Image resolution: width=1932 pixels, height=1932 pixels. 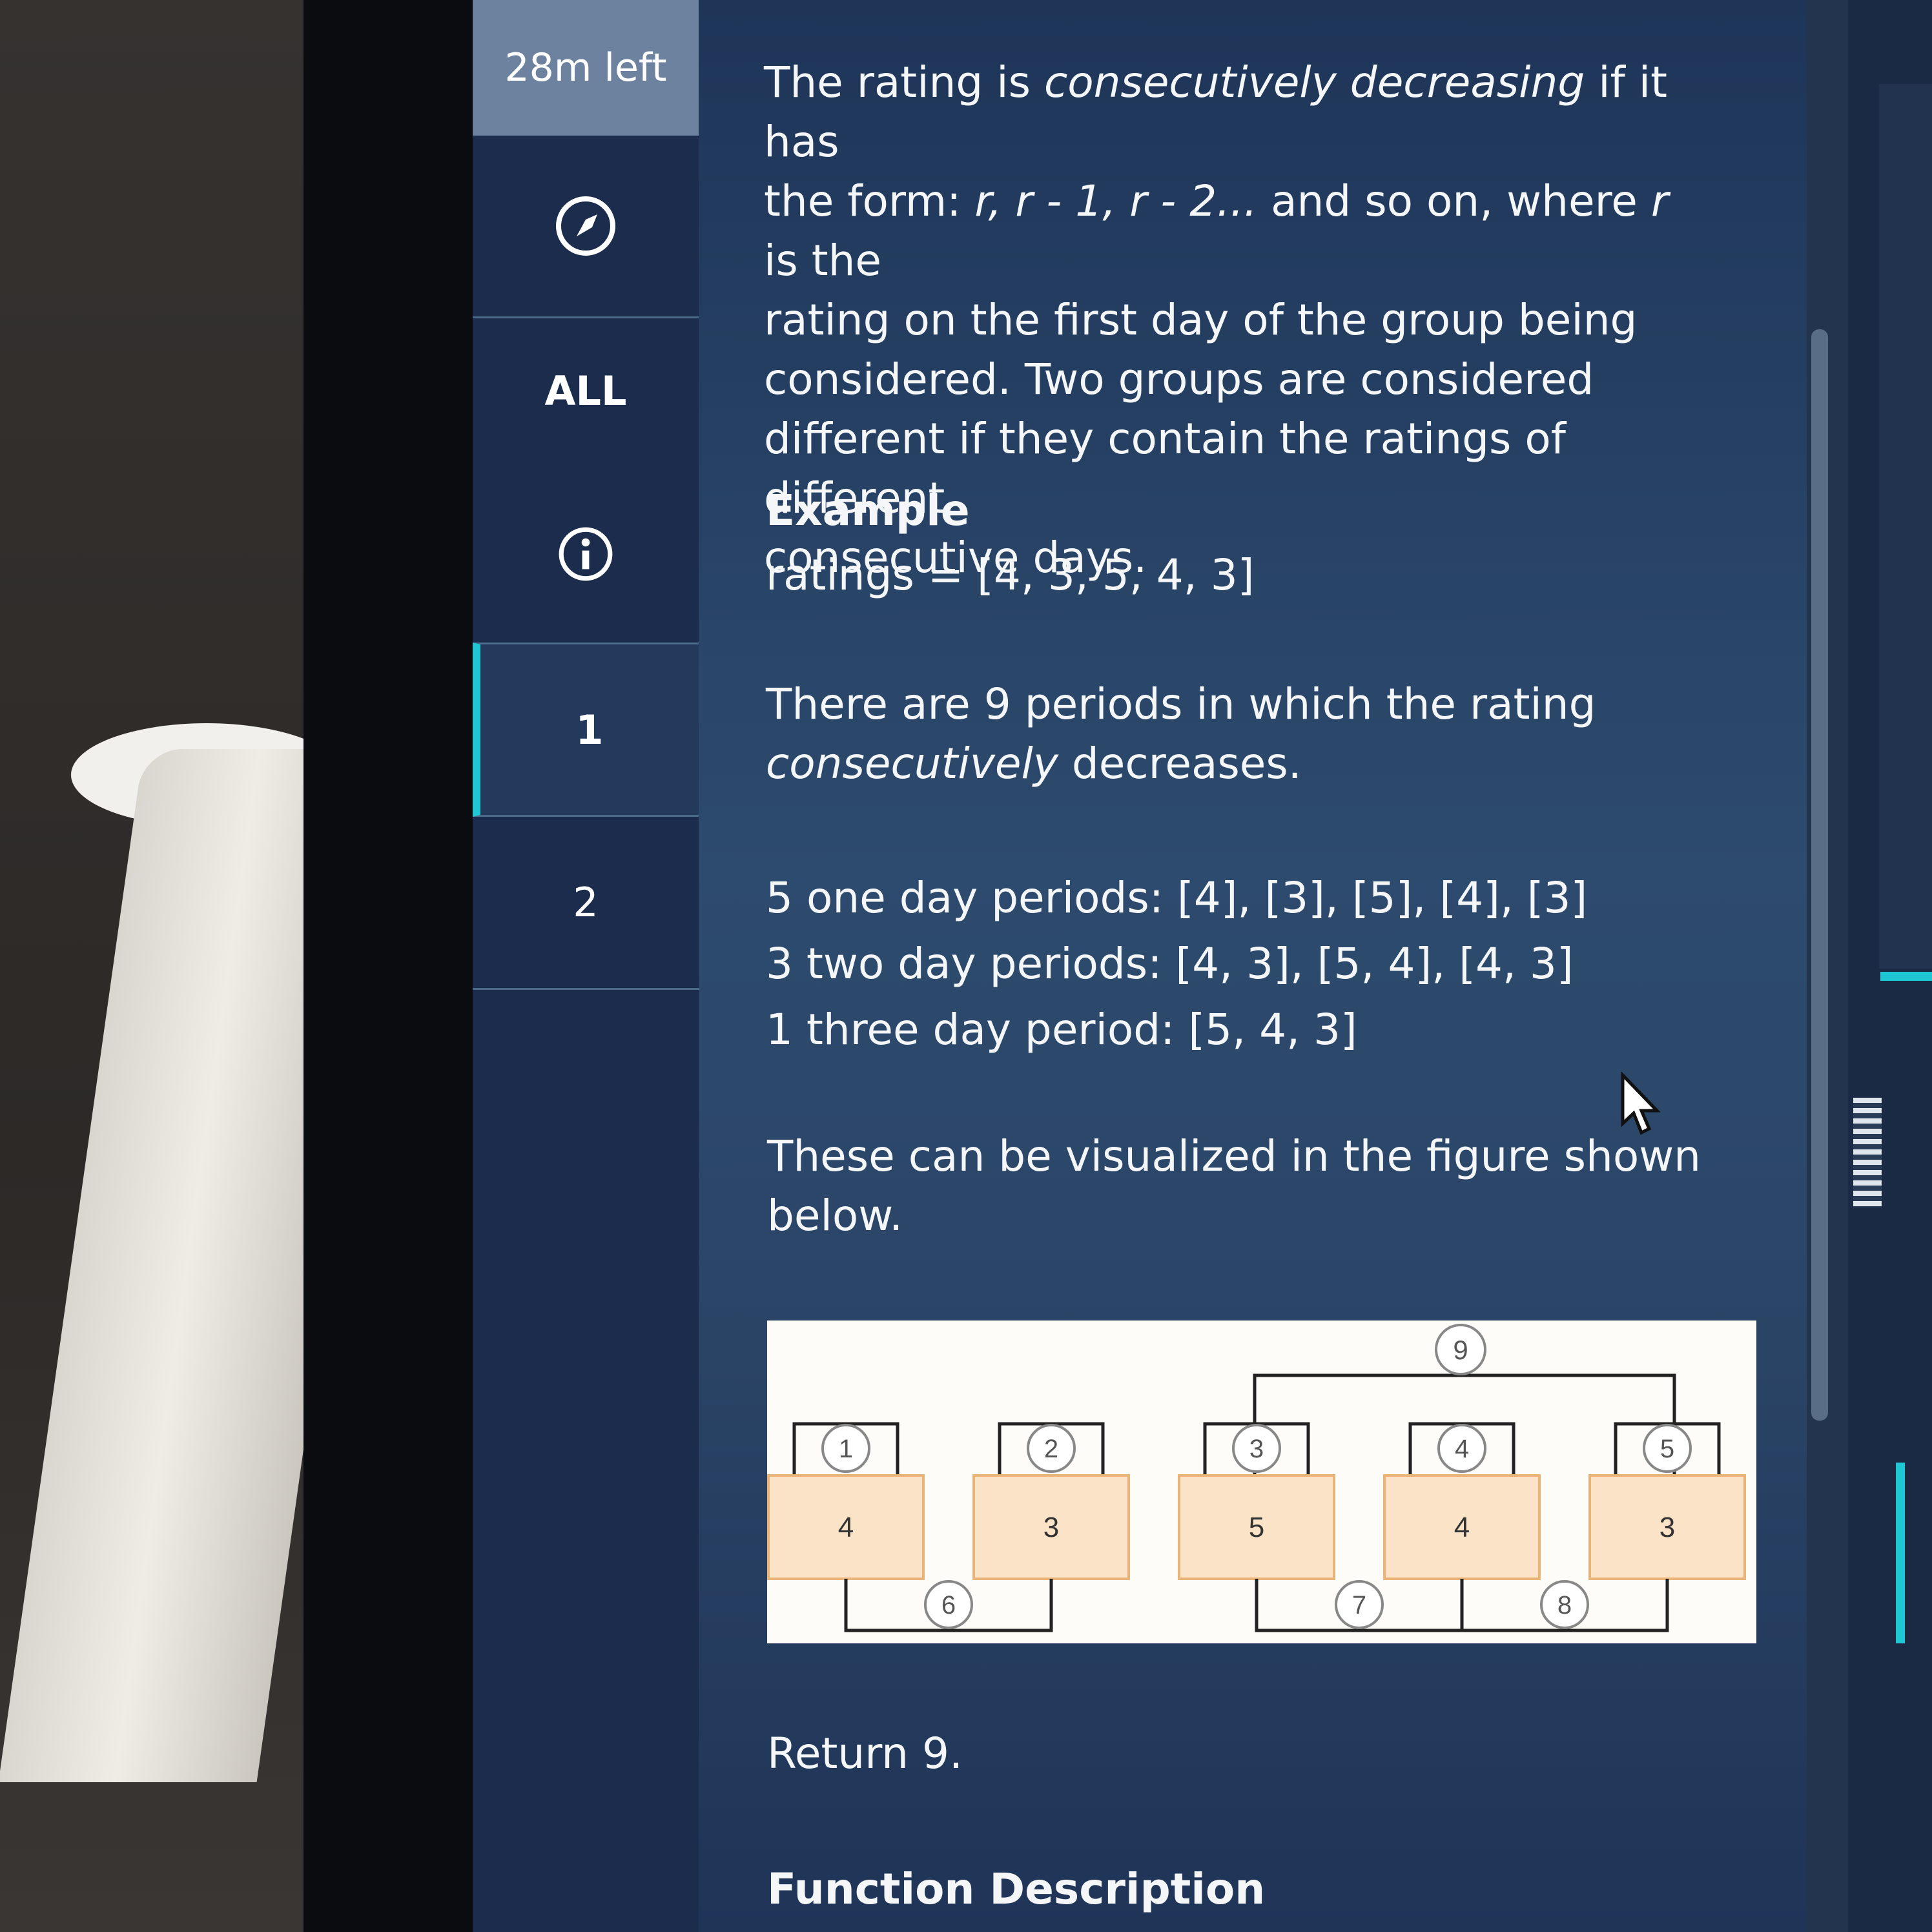 I want to click on sidebar-item-info, so click(x=586, y=554).